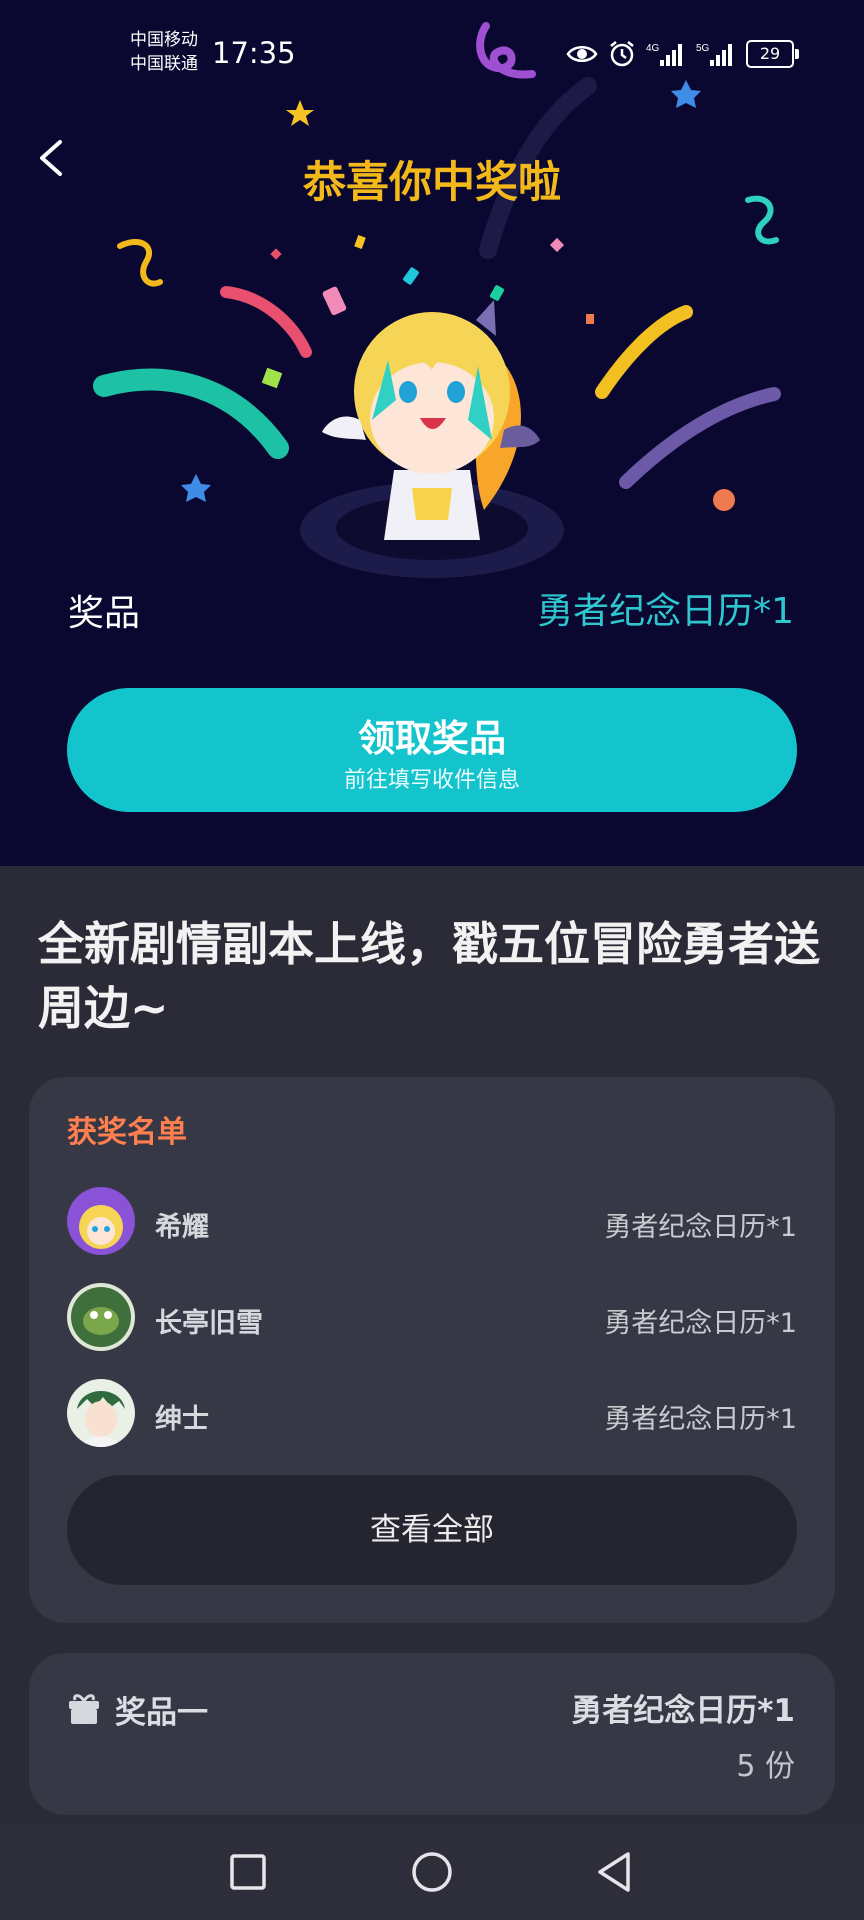 This screenshot has width=864, height=1920. I want to click on back-nav-button, so click(614, 1872).